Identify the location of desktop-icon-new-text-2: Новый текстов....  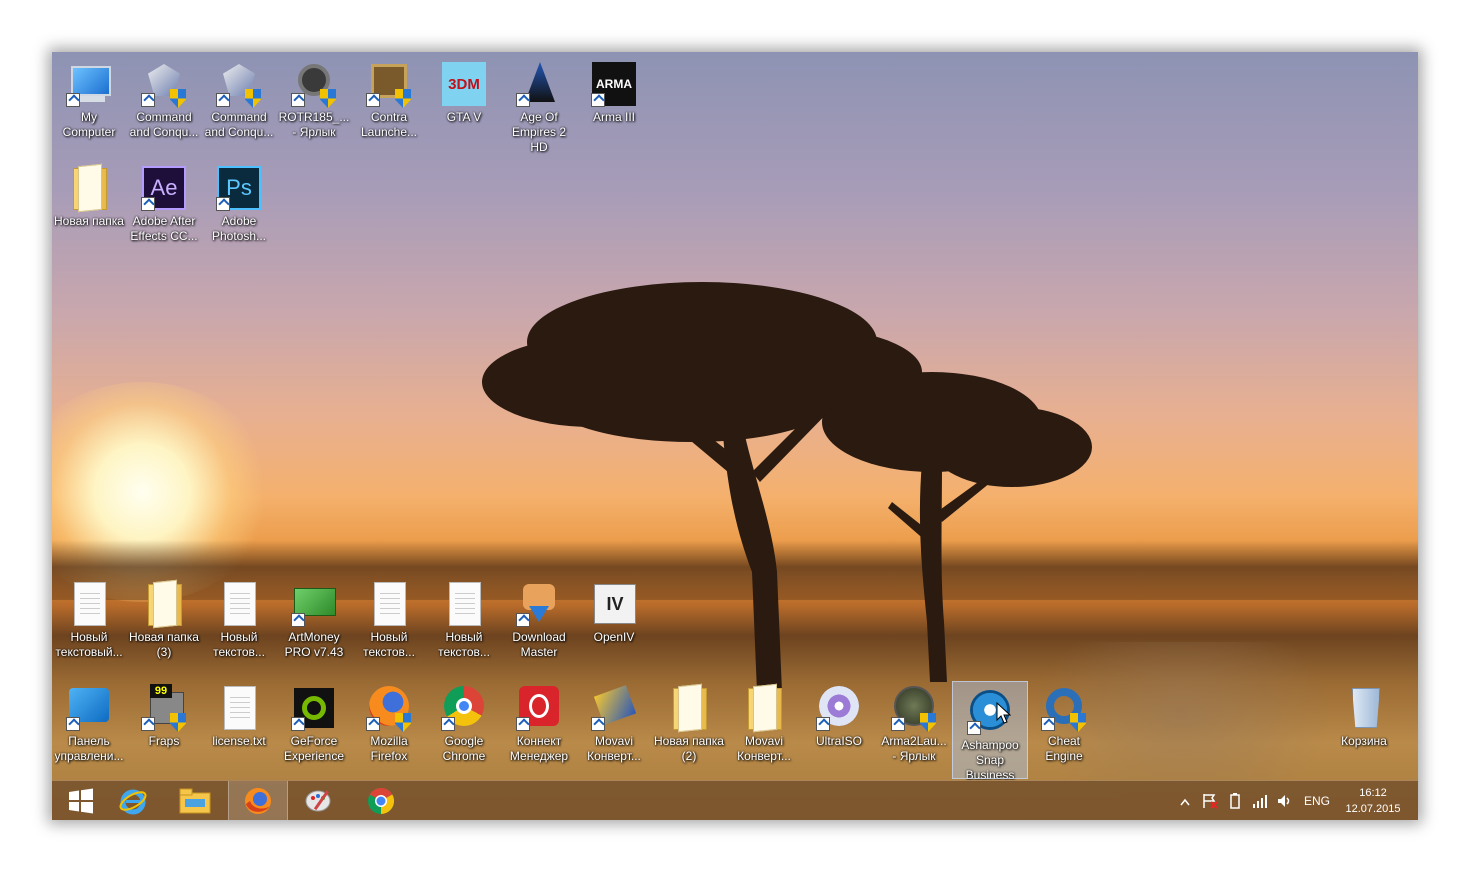
(239, 617).